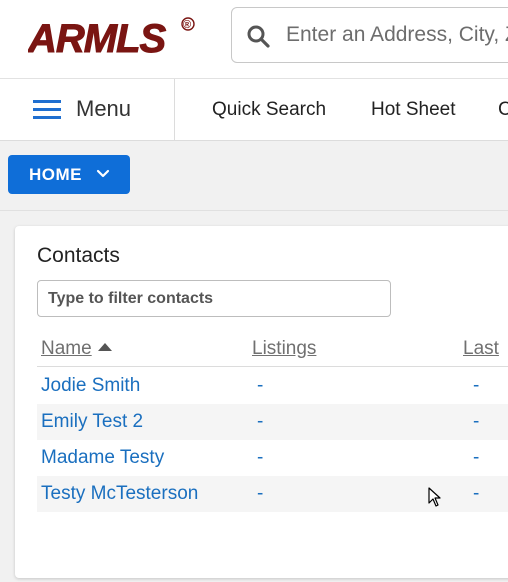 The height and width of the screenshot is (582, 508). I want to click on column-header-listings: Listings, so click(284, 349).